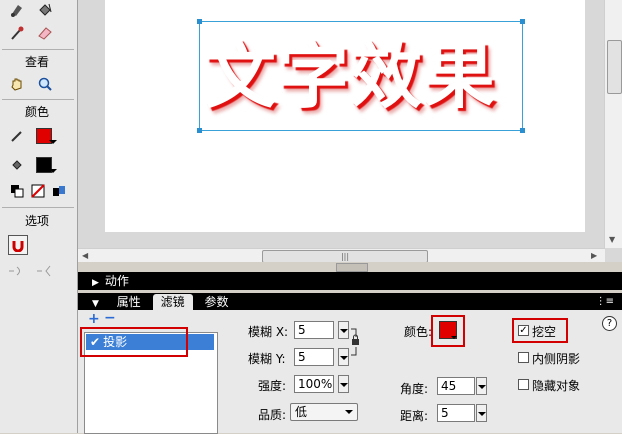 The width and height of the screenshot is (622, 434). I want to click on distance-slider-button, so click(481, 413).